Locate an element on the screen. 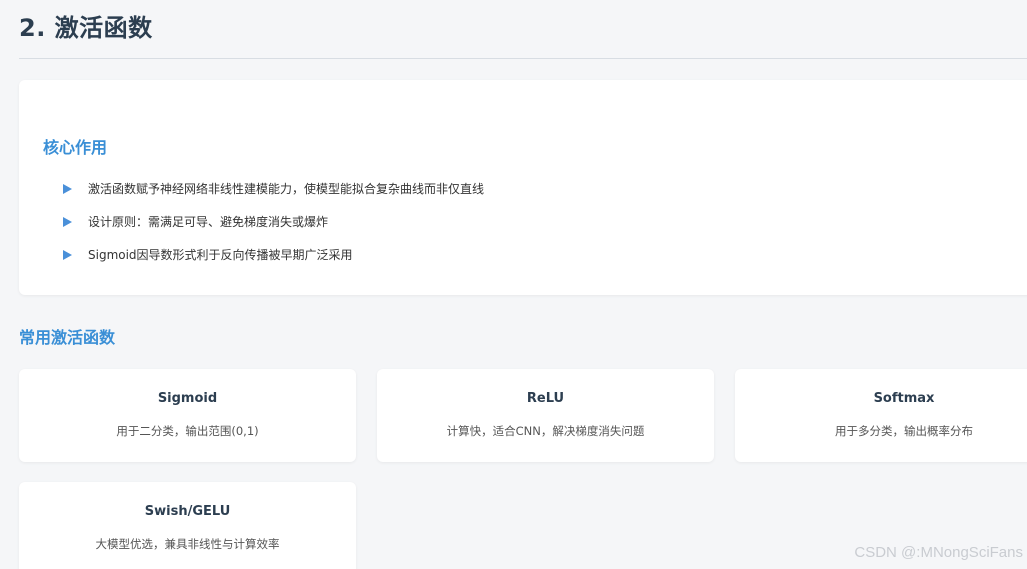 This screenshot has height=569, width=1027. function-name: ReLU is located at coordinates (545, 398).